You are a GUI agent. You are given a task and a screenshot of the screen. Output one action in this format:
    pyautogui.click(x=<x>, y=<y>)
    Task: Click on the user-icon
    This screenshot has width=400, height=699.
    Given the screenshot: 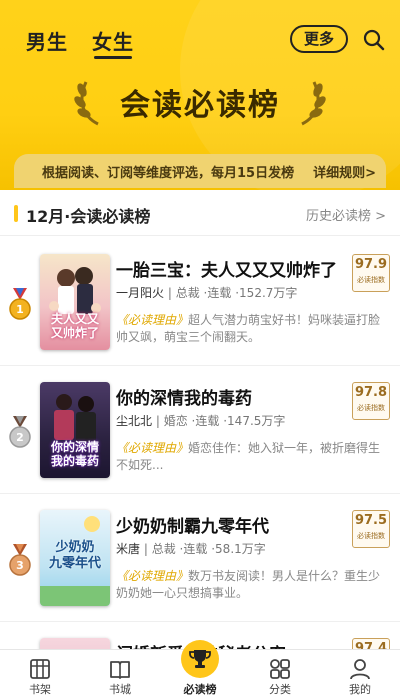 What is the action you would take?
    pyautogui.click(x=360, y=669)
    